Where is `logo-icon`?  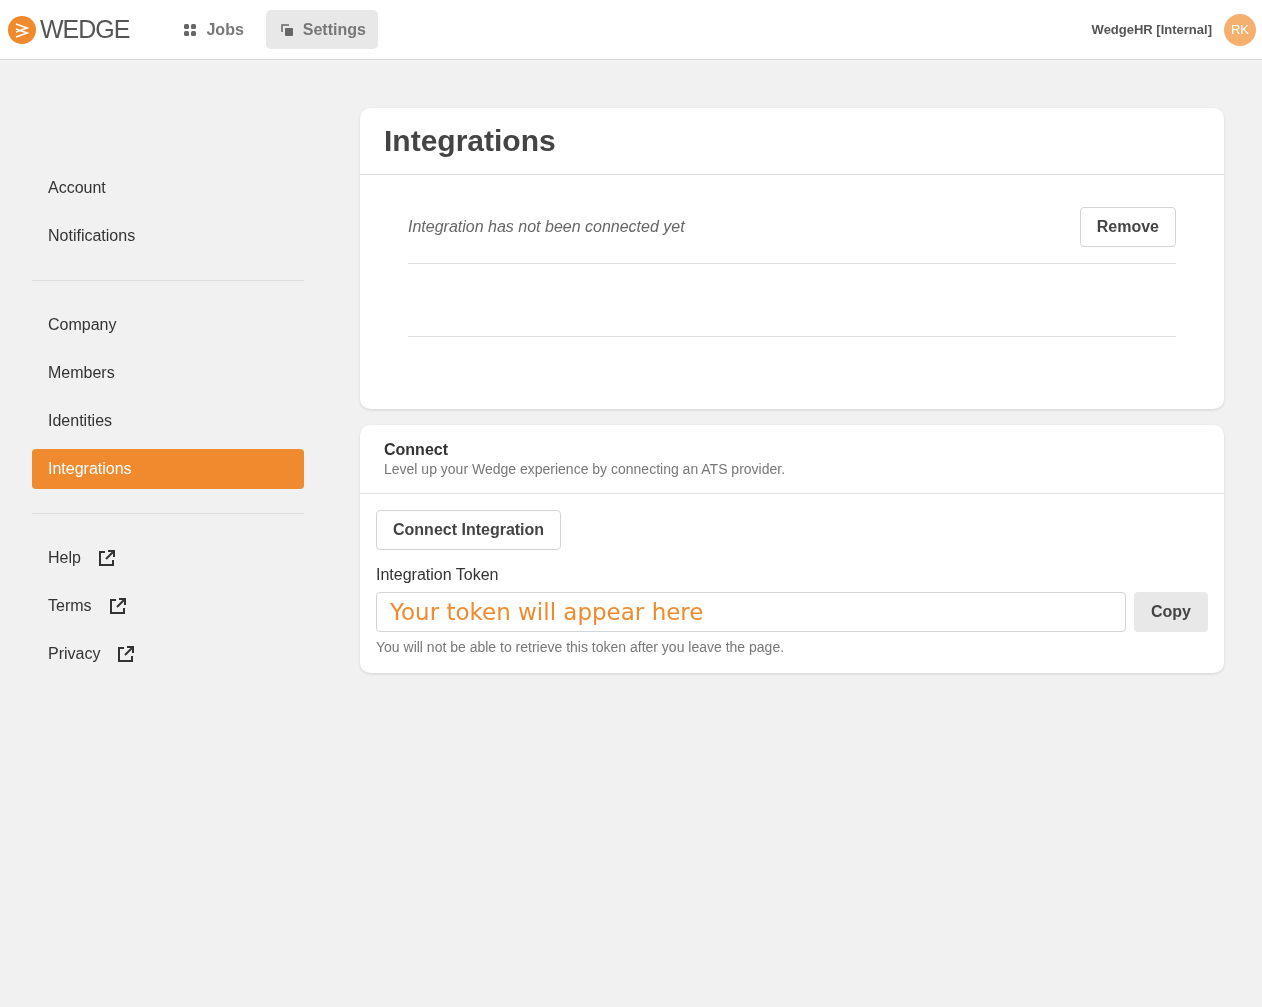
logo-icon is located at coordinates (22, 29).